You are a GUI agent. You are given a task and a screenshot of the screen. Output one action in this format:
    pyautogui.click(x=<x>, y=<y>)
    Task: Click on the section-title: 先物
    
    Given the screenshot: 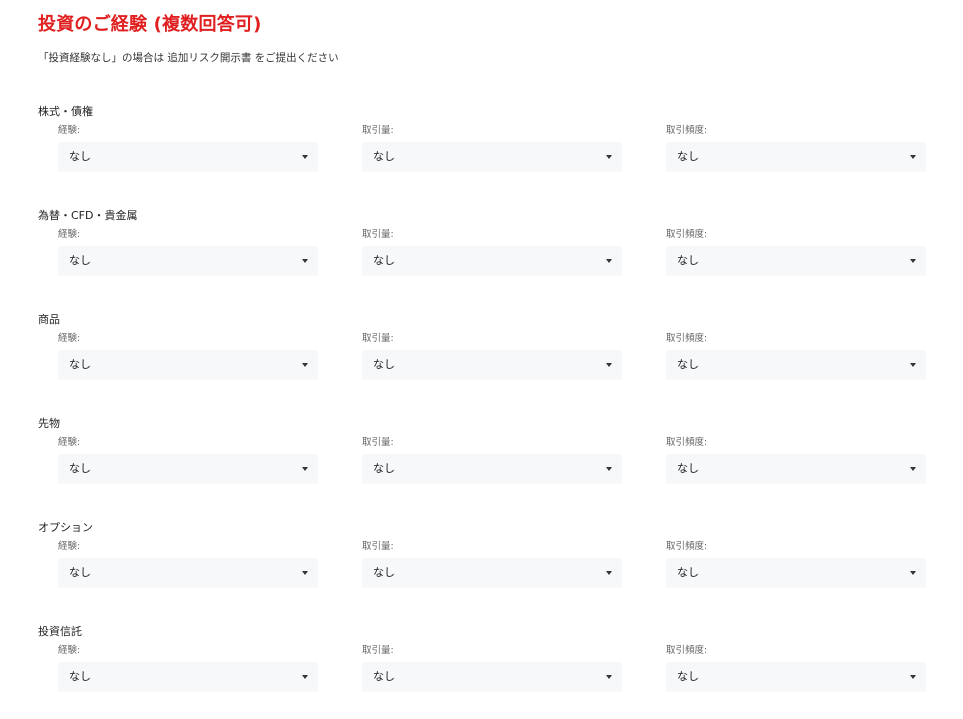 What is the action you would take?
    pyautogui.click(x=49, y=423)
    